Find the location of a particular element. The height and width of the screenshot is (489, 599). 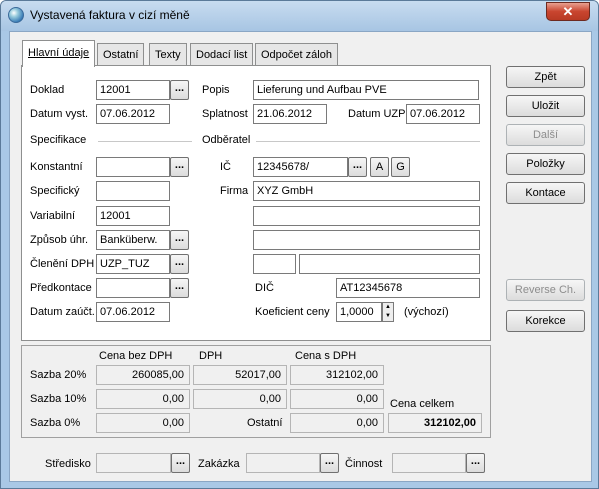

zakazka-field is located at coordinates (283, 463).